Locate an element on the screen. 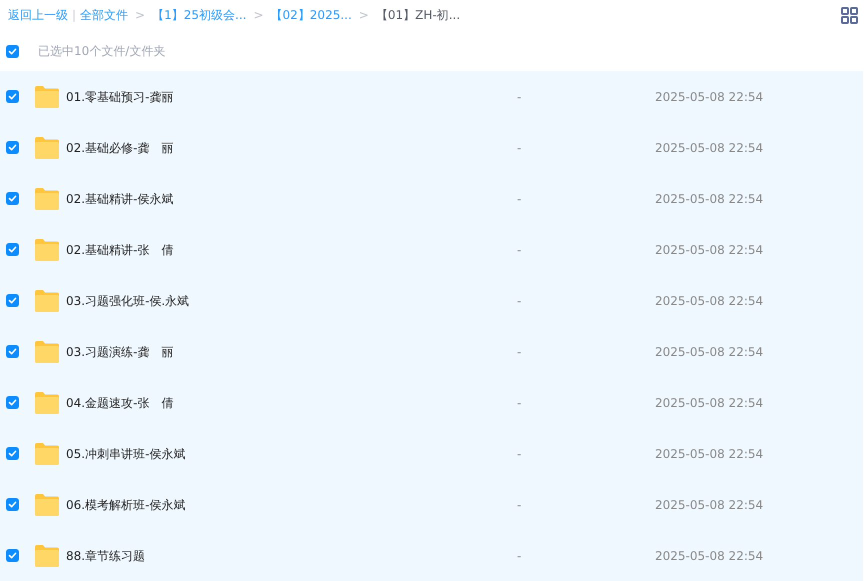 Image resolution: width=868 pixels, height=581 pixels. file-name: 03.习题强化班-侯.永斌 is located at coordinates (256, 301).